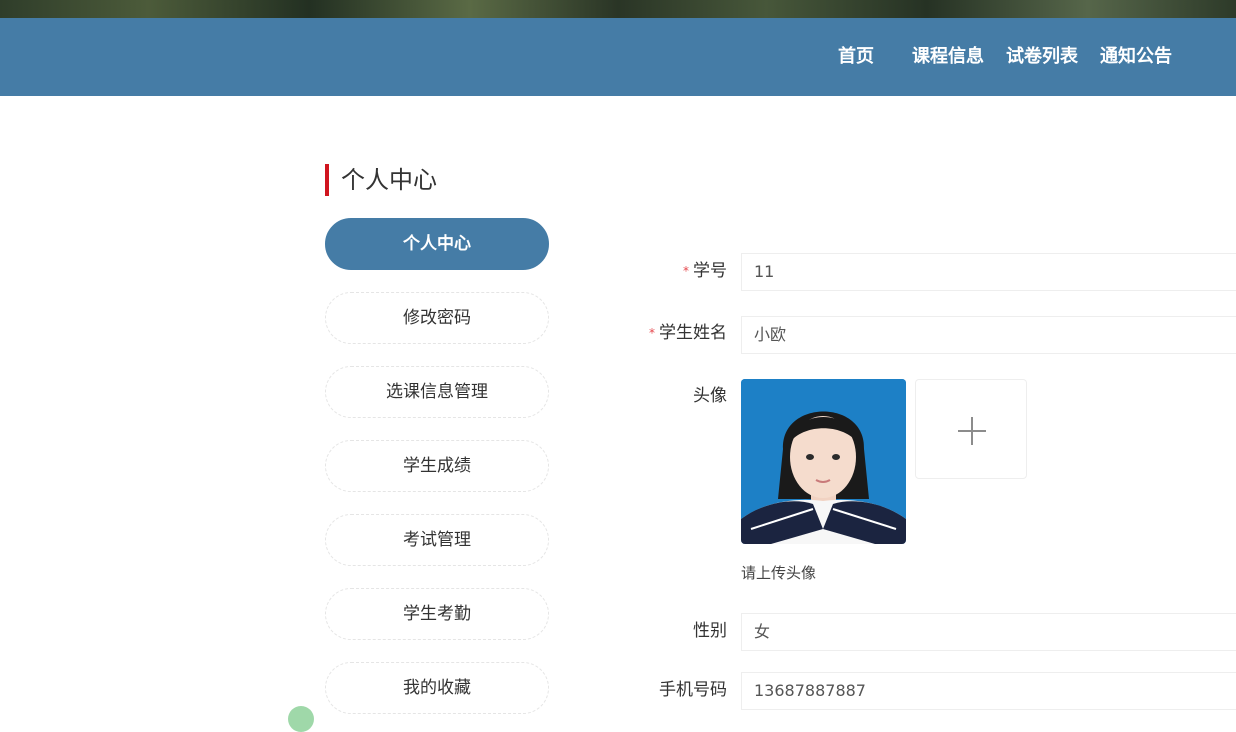  I want to click on floating-assistant-icon, so click(301, 719).